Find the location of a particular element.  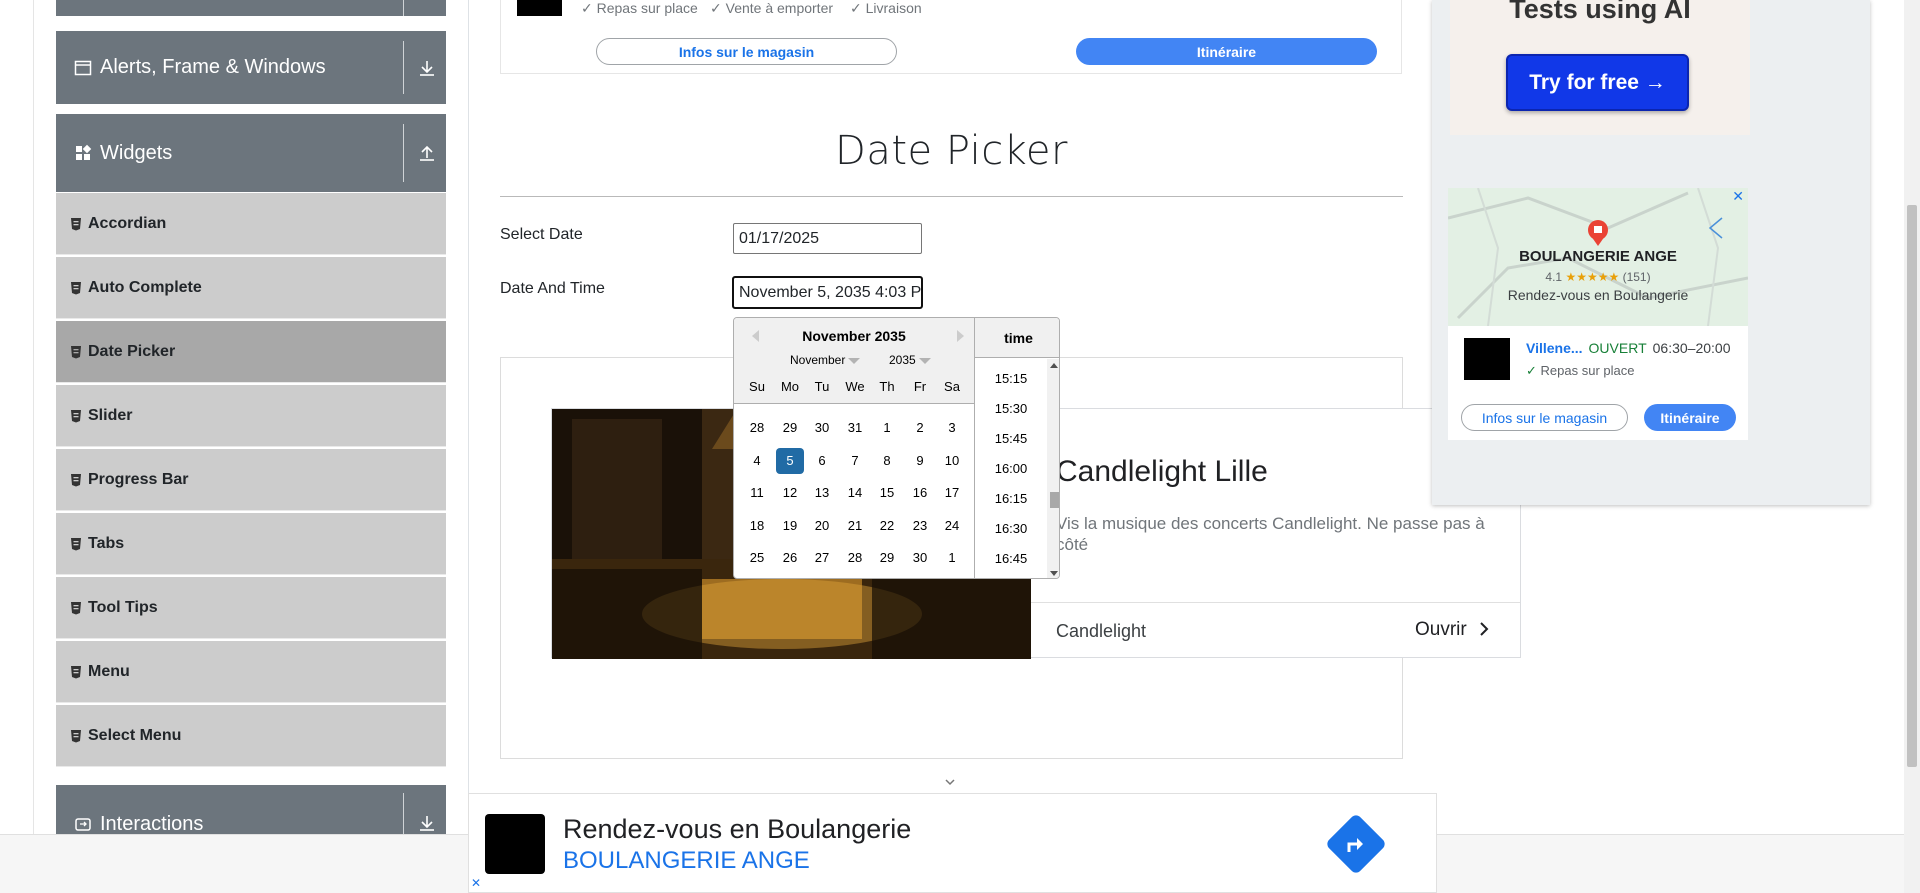

calendar-day: 10 is located at coordinates (952, 461).